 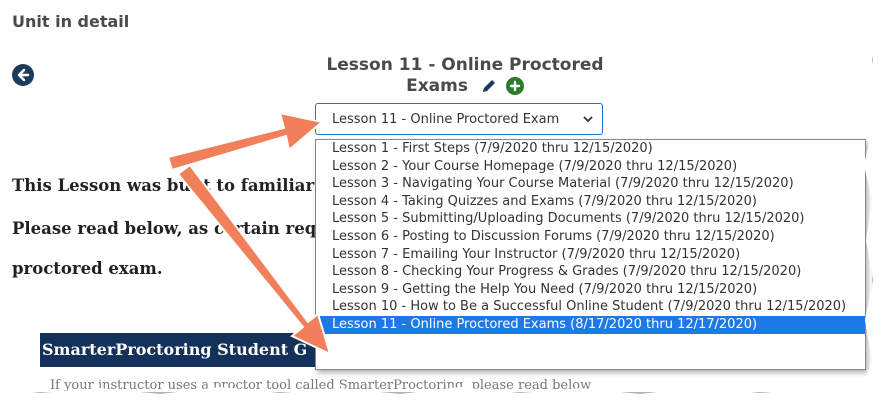 I want to click on intro-text-line2: Please read below, as certain req, so click(x=164, y=228).